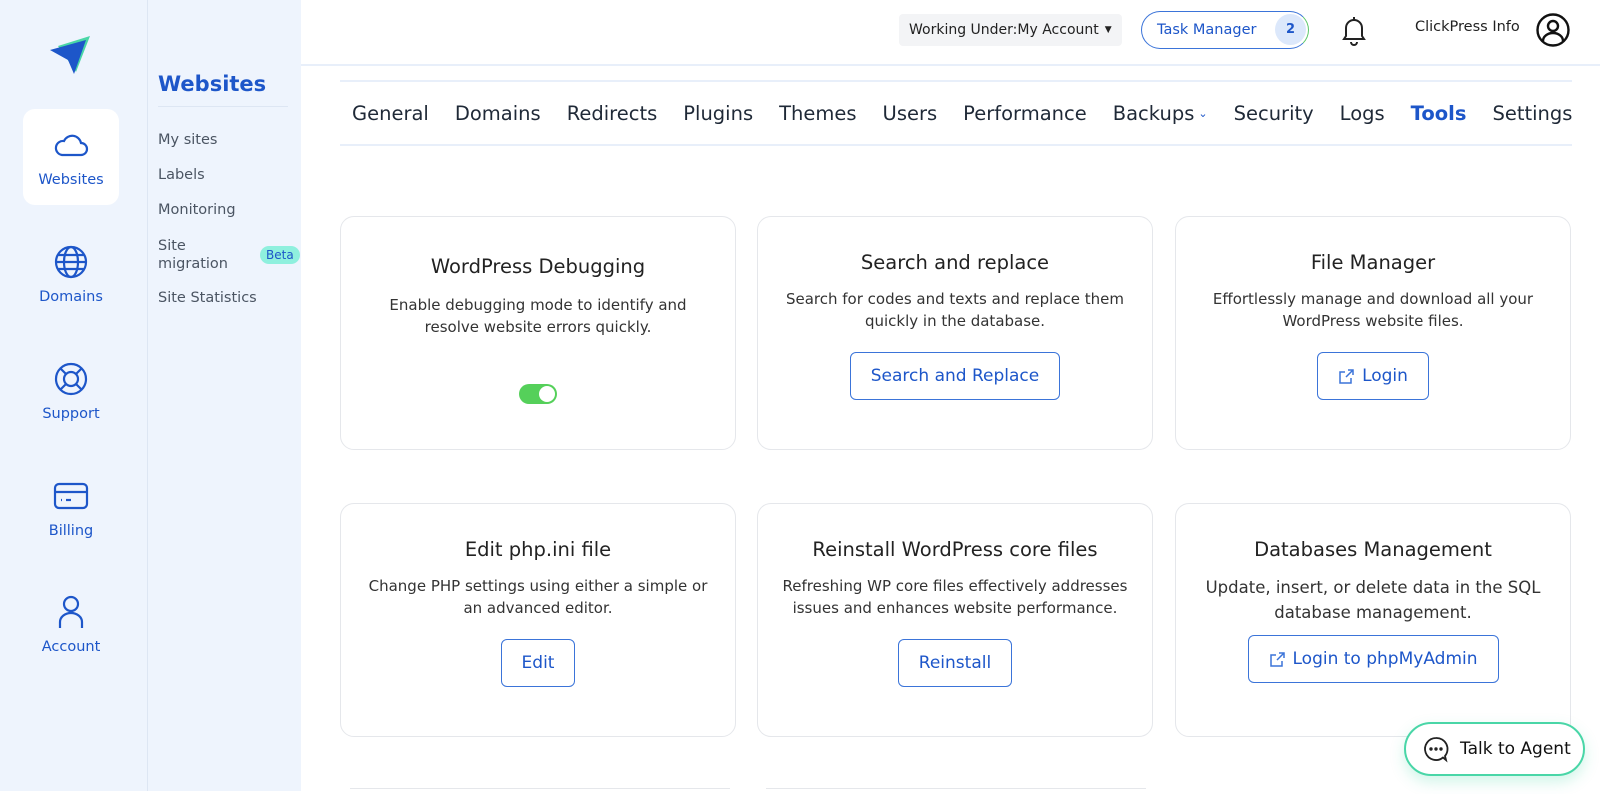 The image size is (1600, 794). I want to click on paper-plane-logo-icon, so click(70, 55).